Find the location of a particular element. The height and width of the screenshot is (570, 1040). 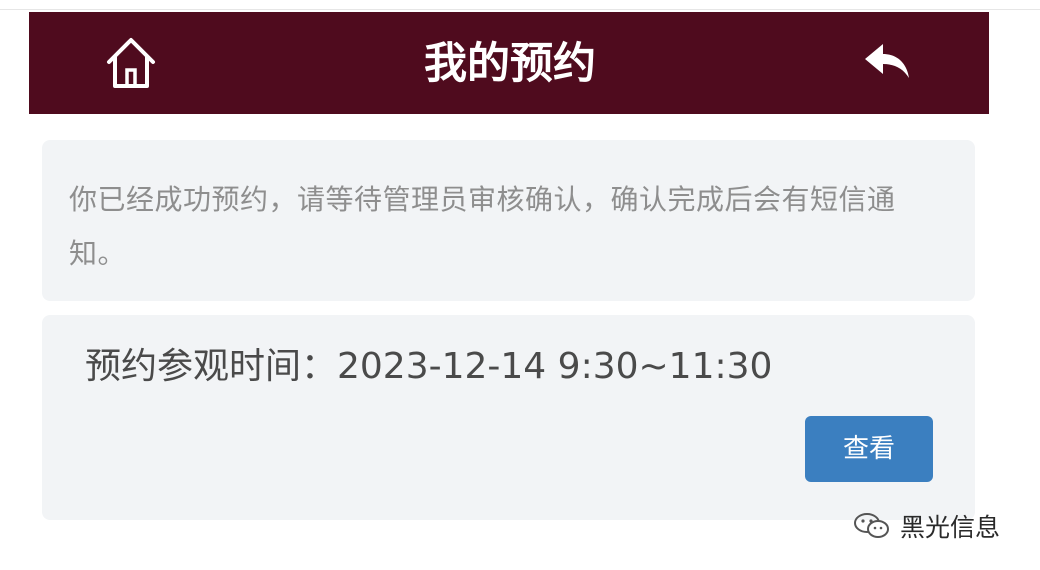

top-divider is located at coordinates (520, 9).